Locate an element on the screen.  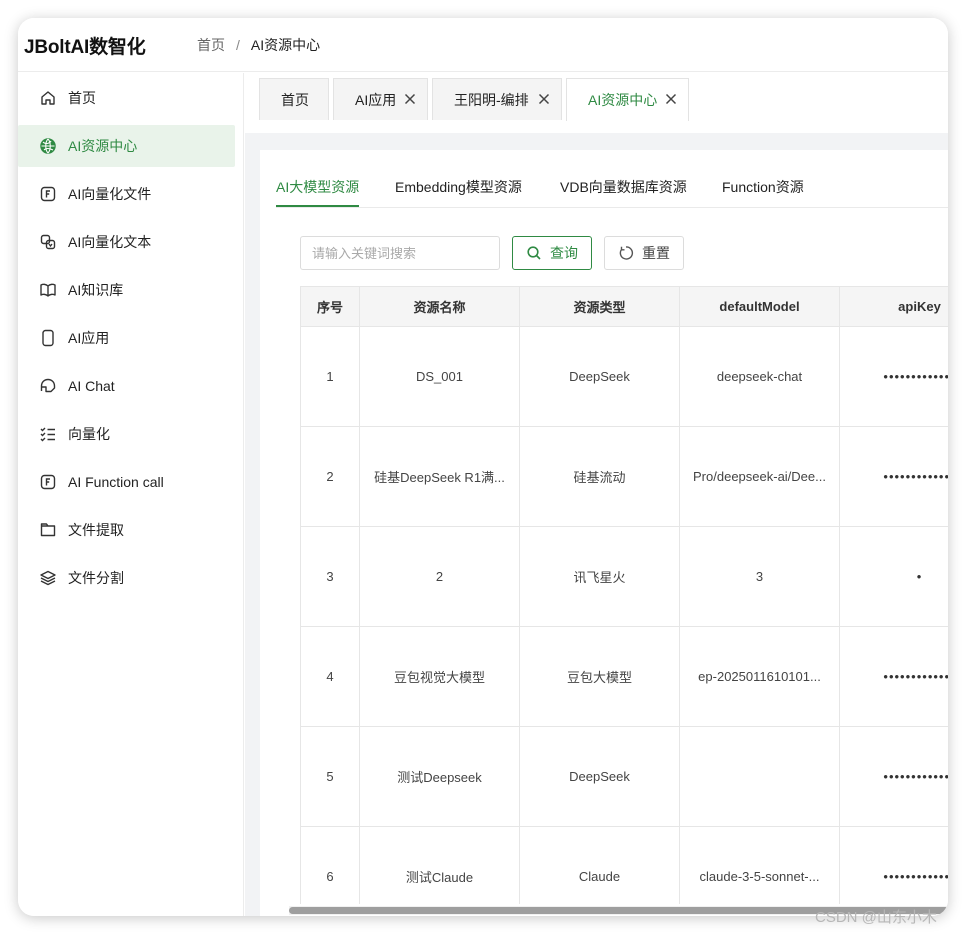
globe-icon is located at coordinates (48, 146).